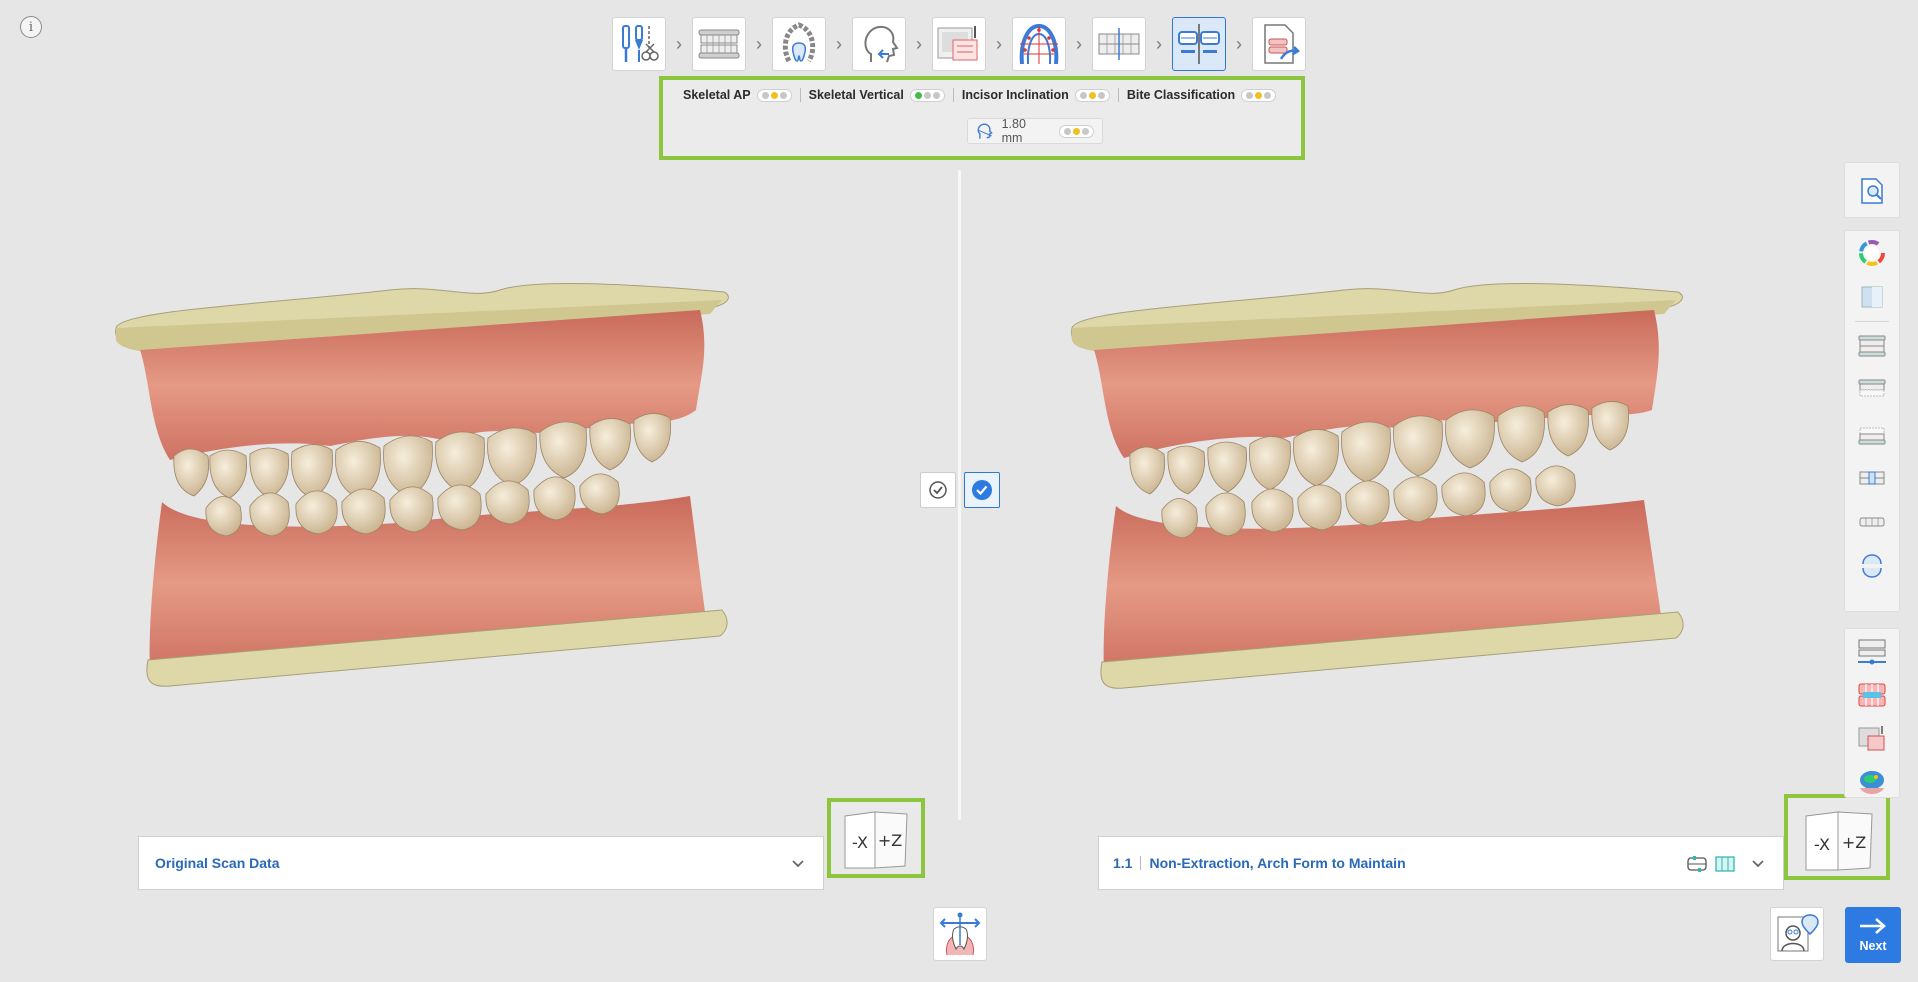 The image size is (1918, 982). I want to click on image-overlay-icon, so click(1871, 738).